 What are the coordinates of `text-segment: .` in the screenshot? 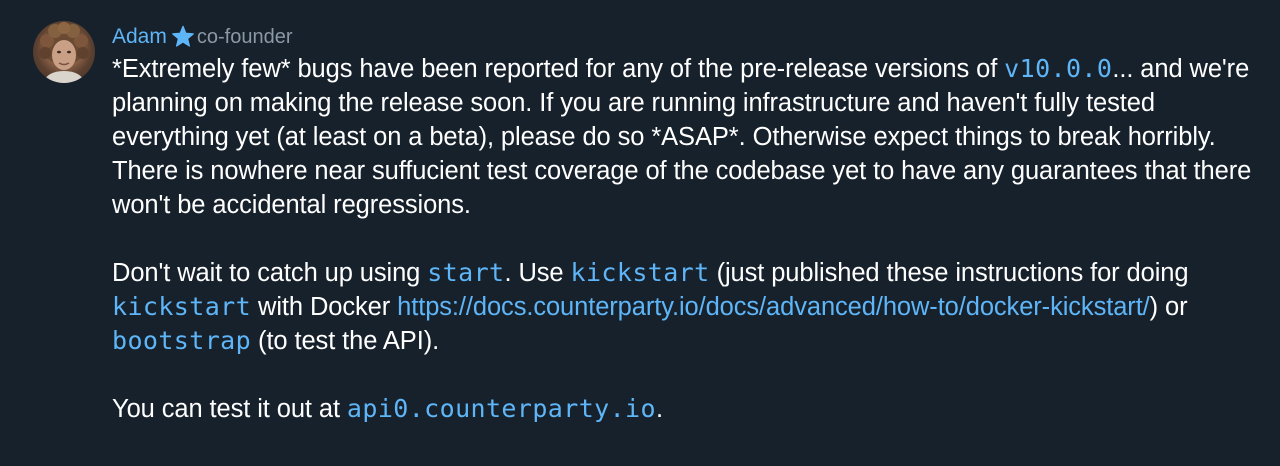 It's located at (659, 409).